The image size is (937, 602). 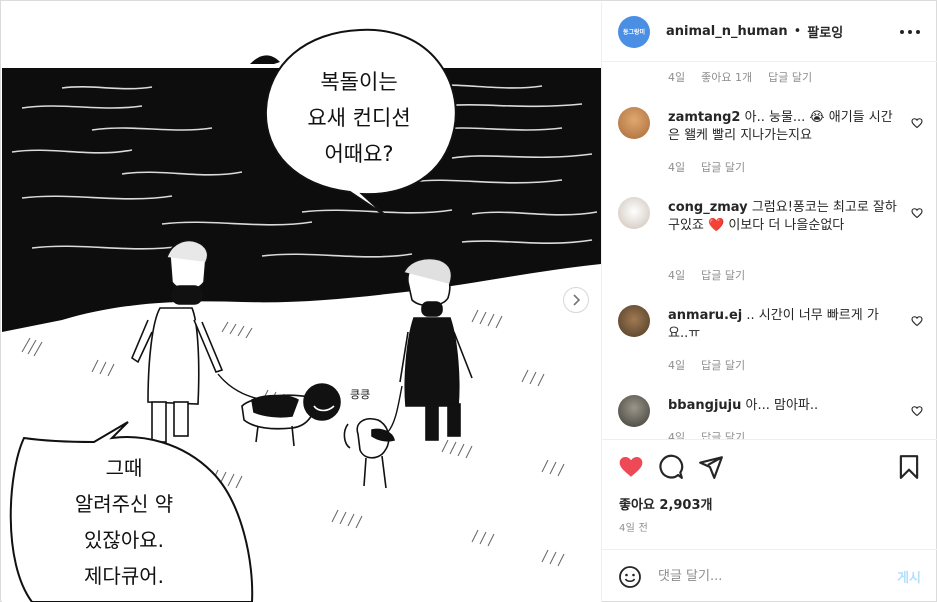 What do you see at coordinates (359, 154) in the screenshot?
I see `speech-line: 어때요?` at bounding box center [359, 154].